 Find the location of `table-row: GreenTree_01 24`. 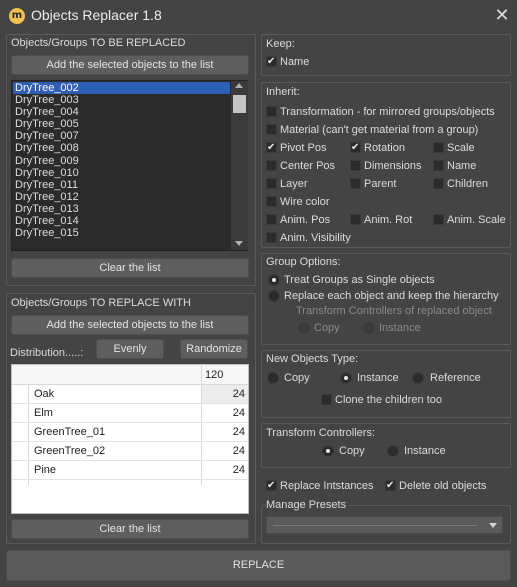

table-row: GreenTree_01 24 is located at coordinates (130, 432).